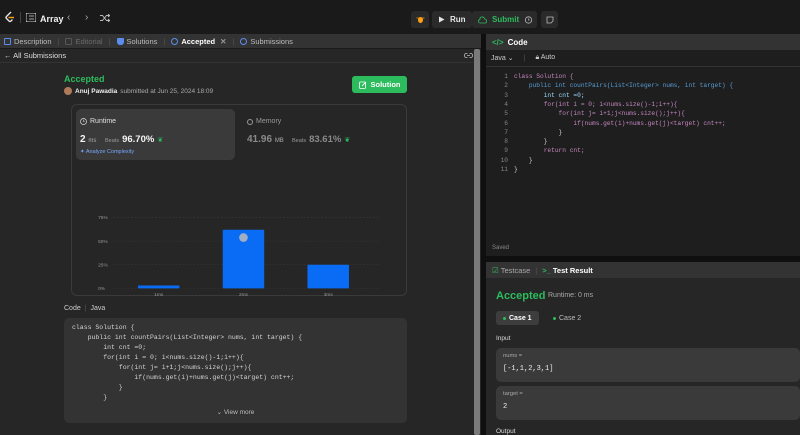  Describe the element at coordinates (103, 218) in the screenshot. I see `y-tick-label: 75%` at that location.